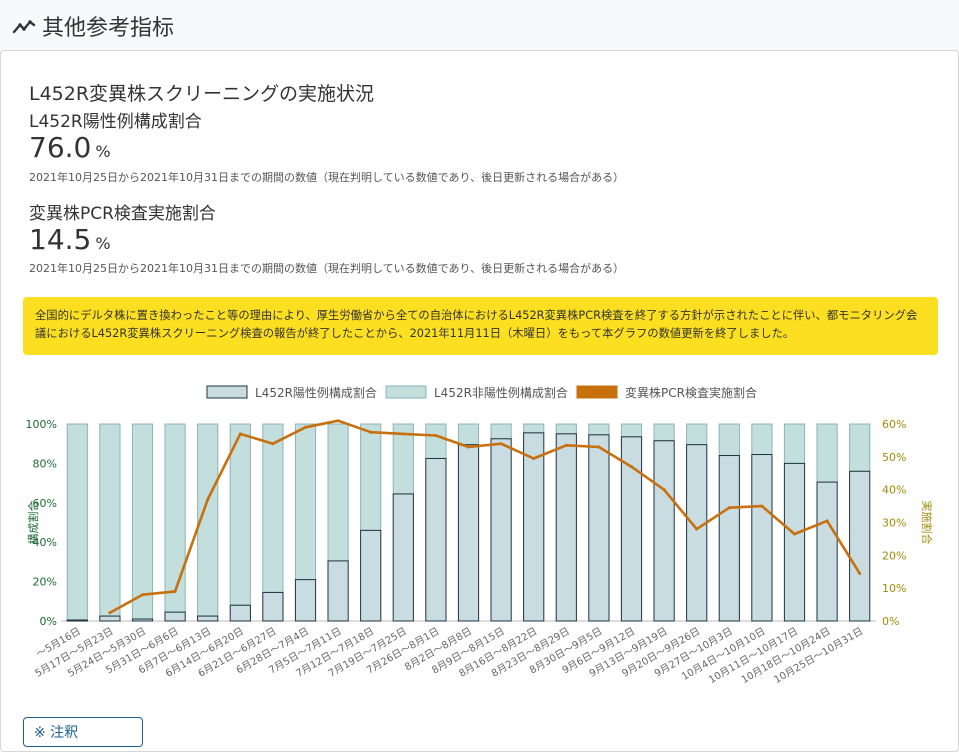 Image resolution: width=959 pixels, height=752 pixels. I want to click on y-right-tick-label: 10%, so click(894, 588).